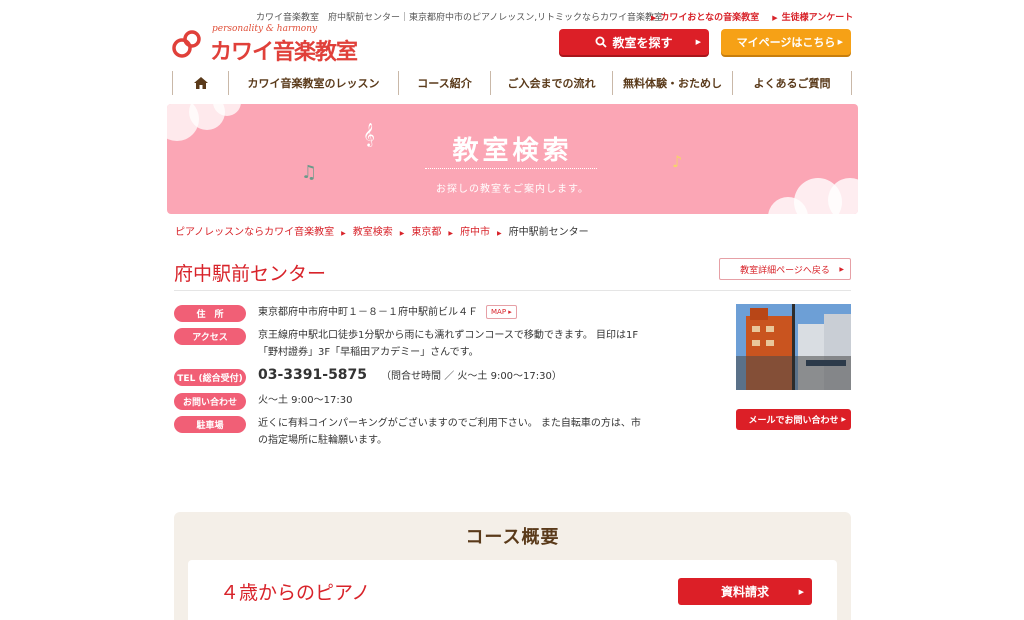 This screenshot has width=1024, height=620. What do you see at coordinates (313, 83) in the screenshot?
I see `nav-lessons: カワイ音楽教室のレッスン` at bounding box center [313, 83].